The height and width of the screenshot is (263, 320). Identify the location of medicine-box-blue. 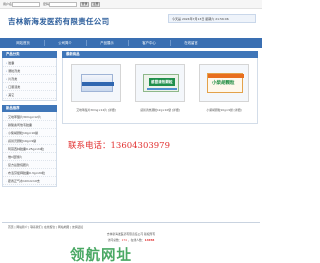
(97, 83).